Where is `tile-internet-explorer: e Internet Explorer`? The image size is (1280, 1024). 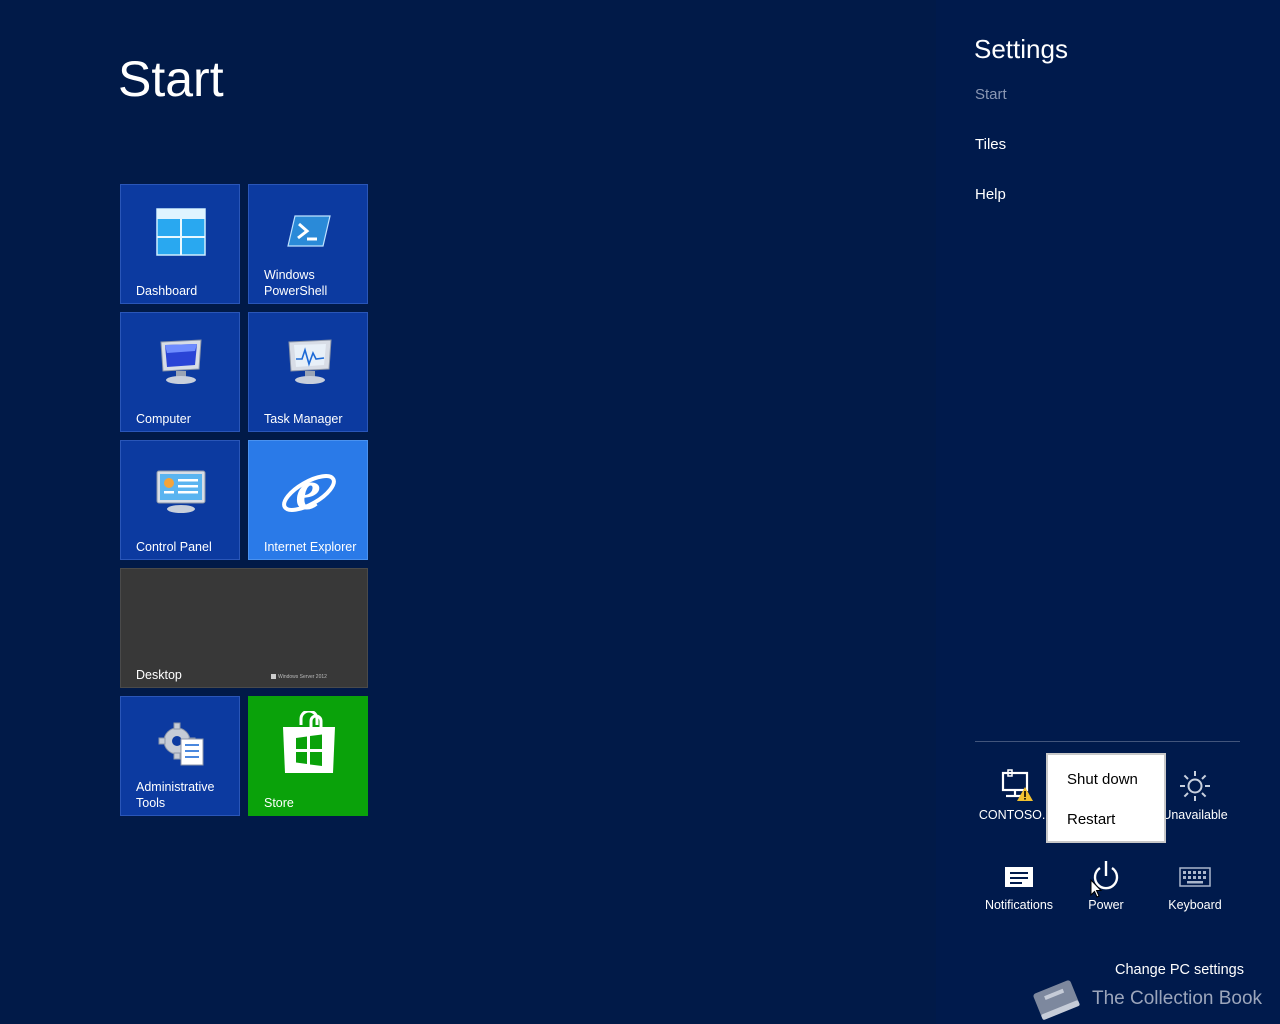
tile-internet-explorer: e Internet Explorer is located at coordinates (308, 500).